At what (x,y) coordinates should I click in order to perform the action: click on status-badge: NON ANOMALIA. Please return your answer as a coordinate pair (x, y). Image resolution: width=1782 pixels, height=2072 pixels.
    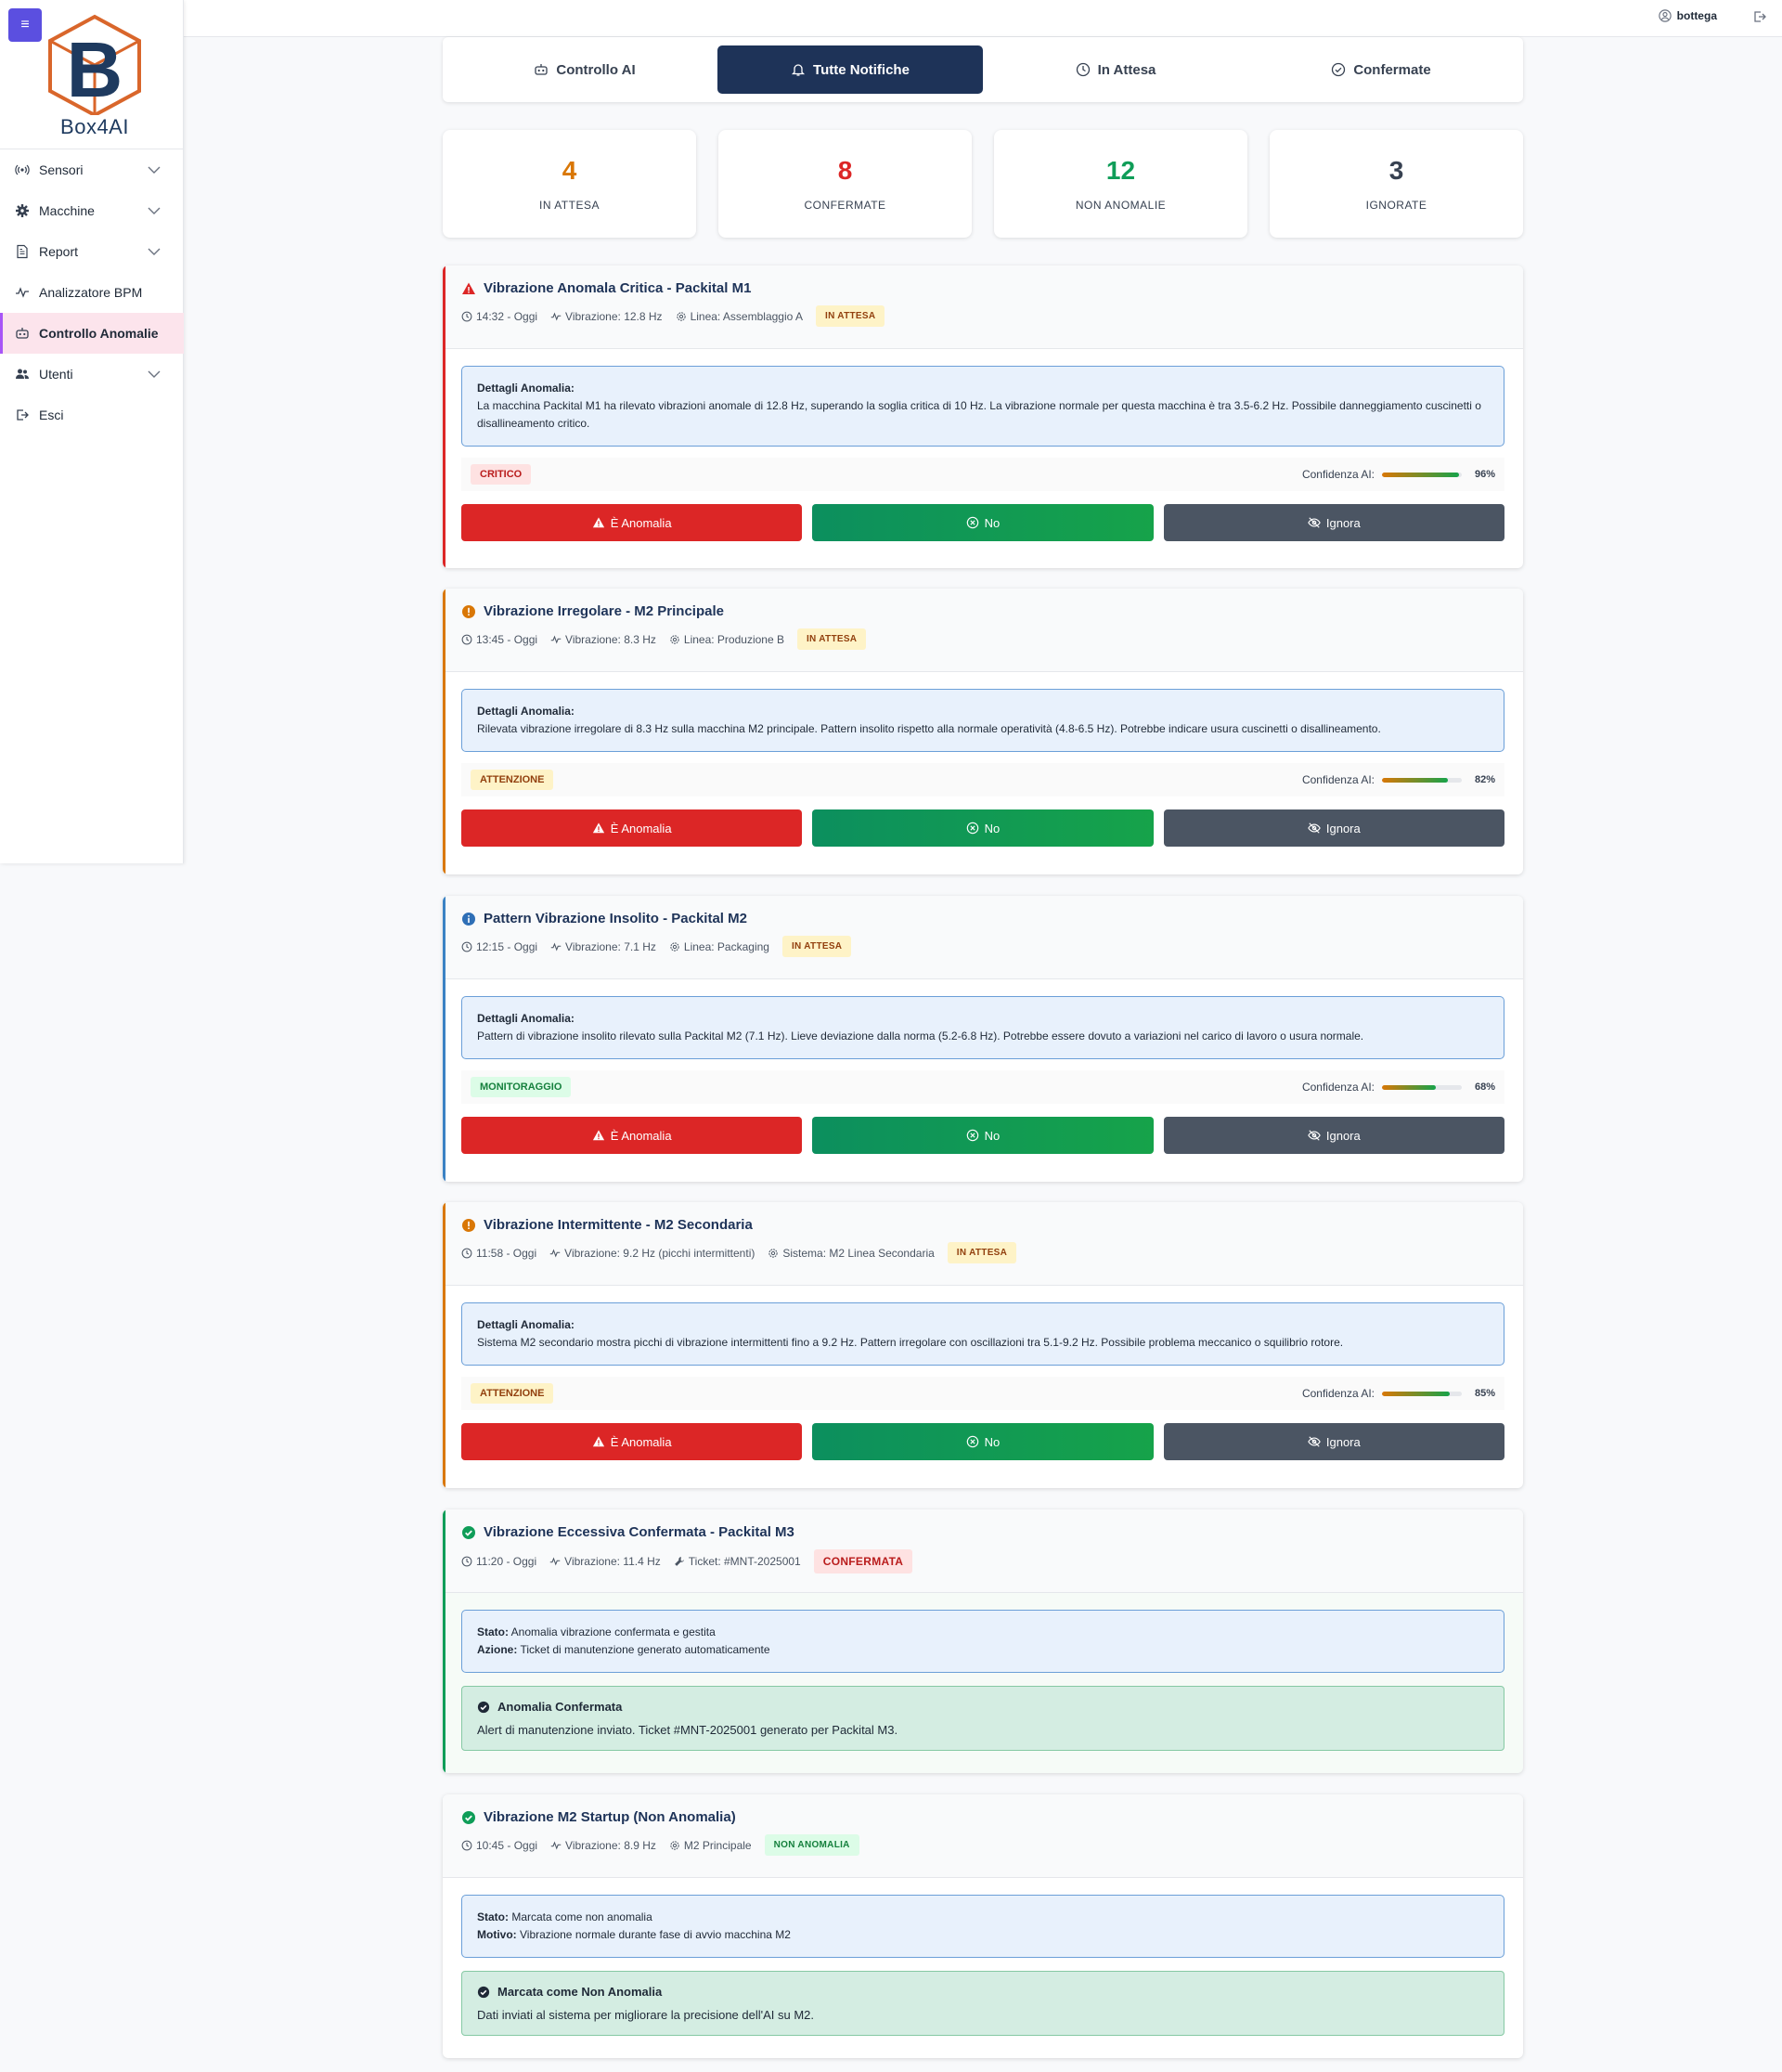
    Looking at the image, I should click on (811, 1845).